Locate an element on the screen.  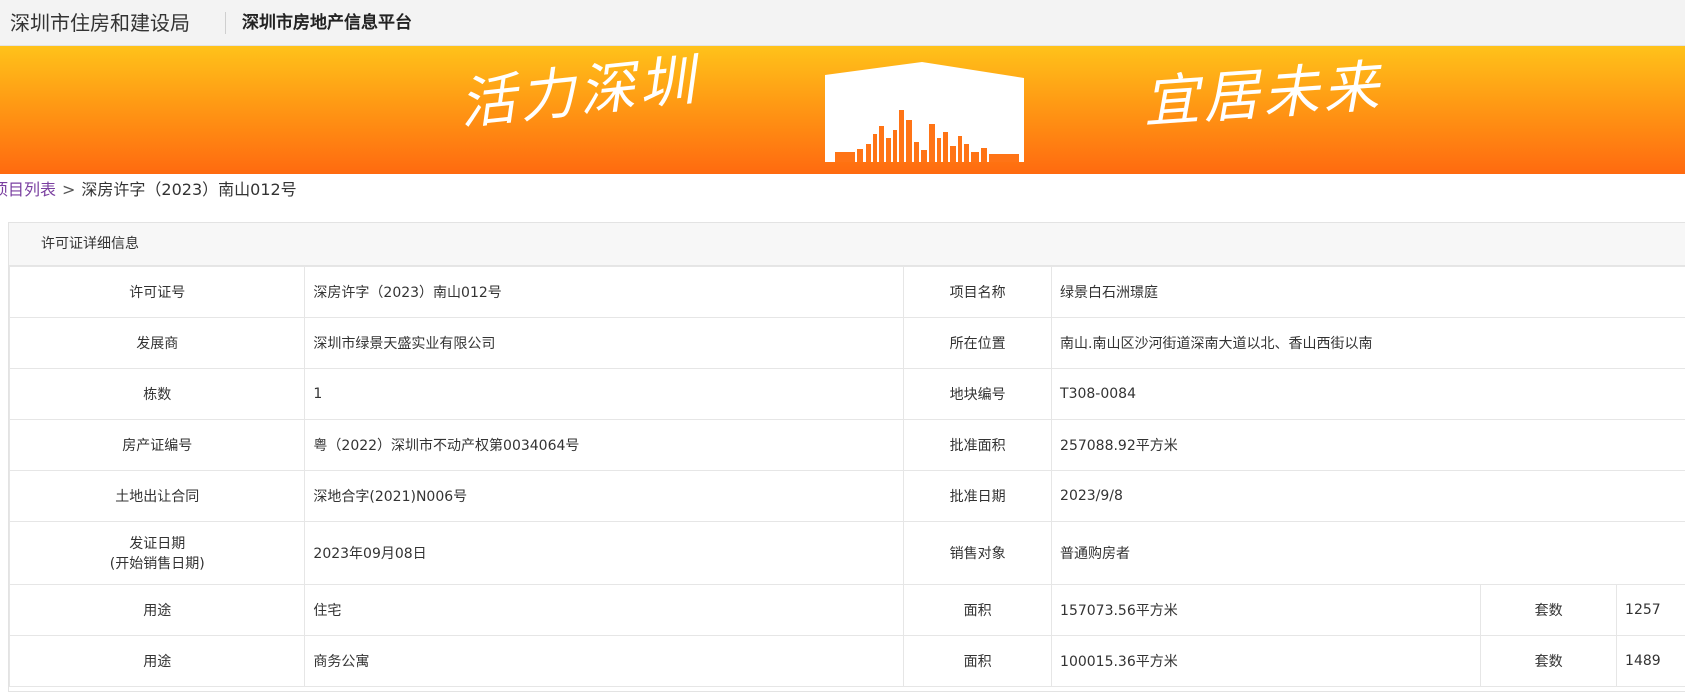
table-row: 用途 住宅 面积 157073.56平方米 套数 1257 is located at coordinates (847, 610).